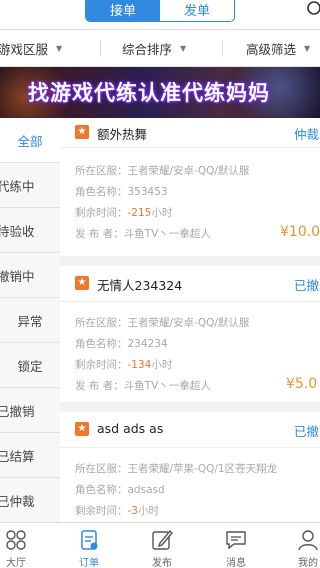 The height and width of the screenshot is (568, 320). Describe the element at coordinates (197, 10) in the screenshot. I see `tab-post-orders: 发单` at that location.